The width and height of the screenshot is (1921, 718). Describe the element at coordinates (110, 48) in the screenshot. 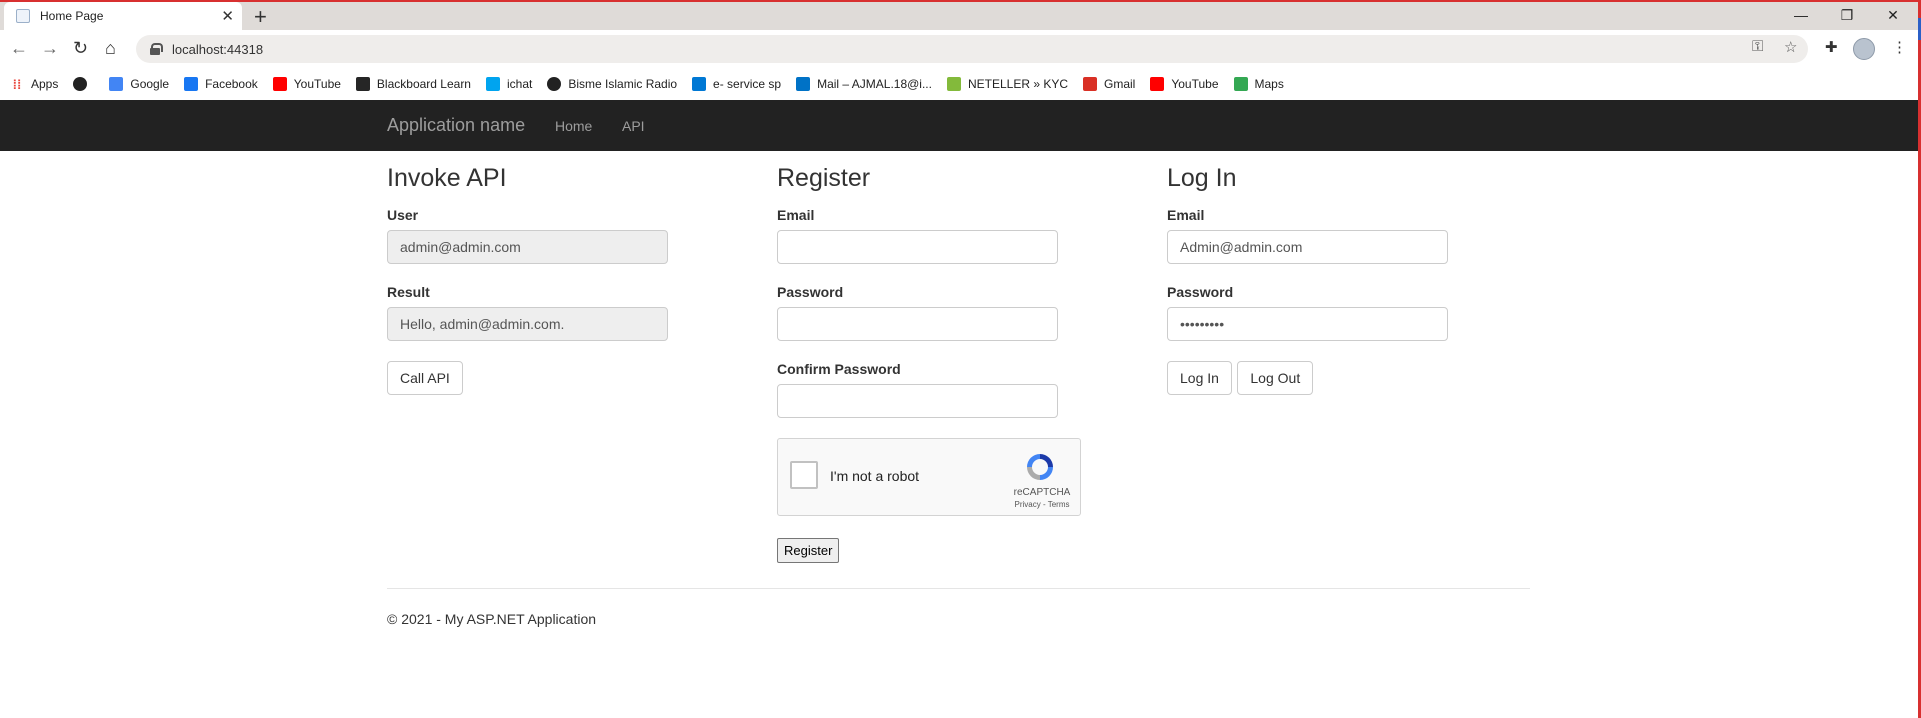

I see `home-icon: ⌂` at that location.